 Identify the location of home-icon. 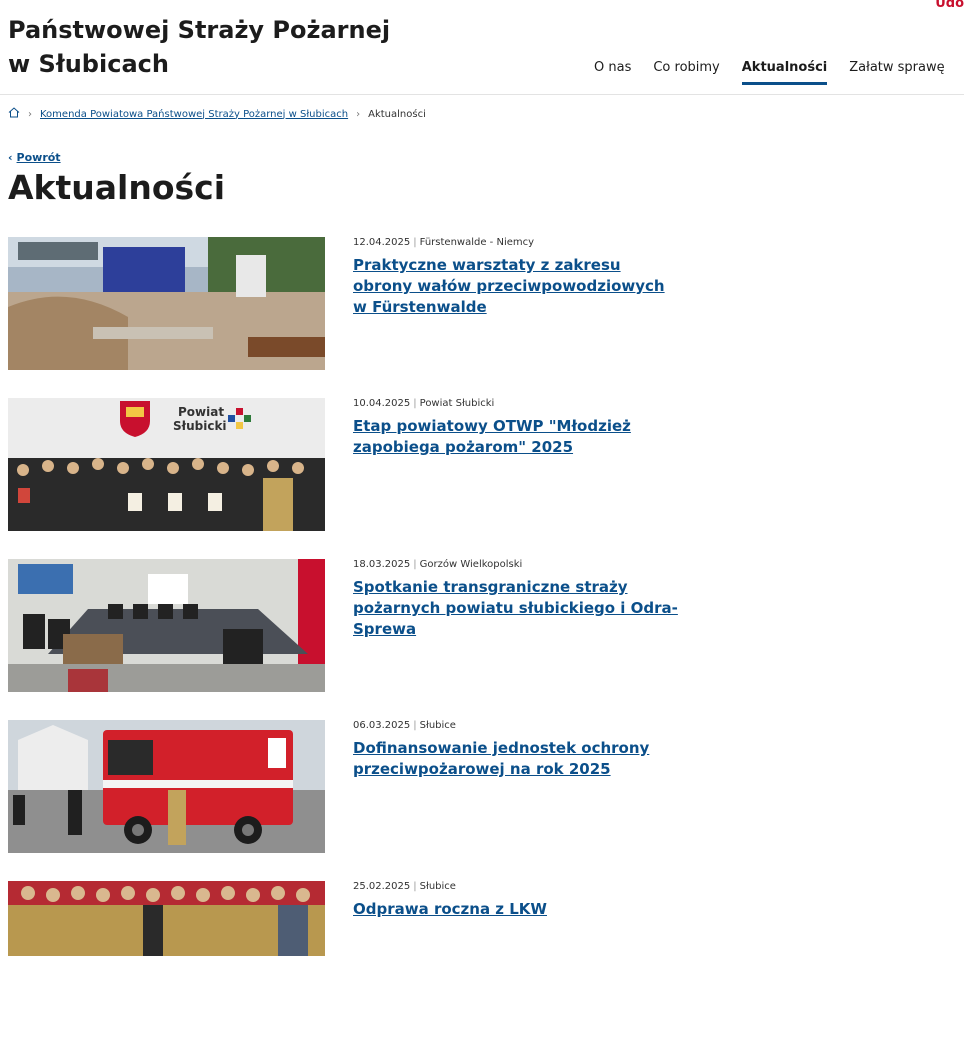
(14, 114).